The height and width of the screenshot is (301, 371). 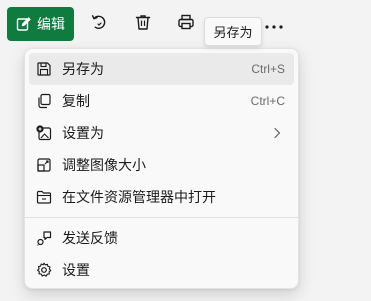 I want to click on menu-item-label: 在文件资源管理器中打开, so click(x=139, y=198).